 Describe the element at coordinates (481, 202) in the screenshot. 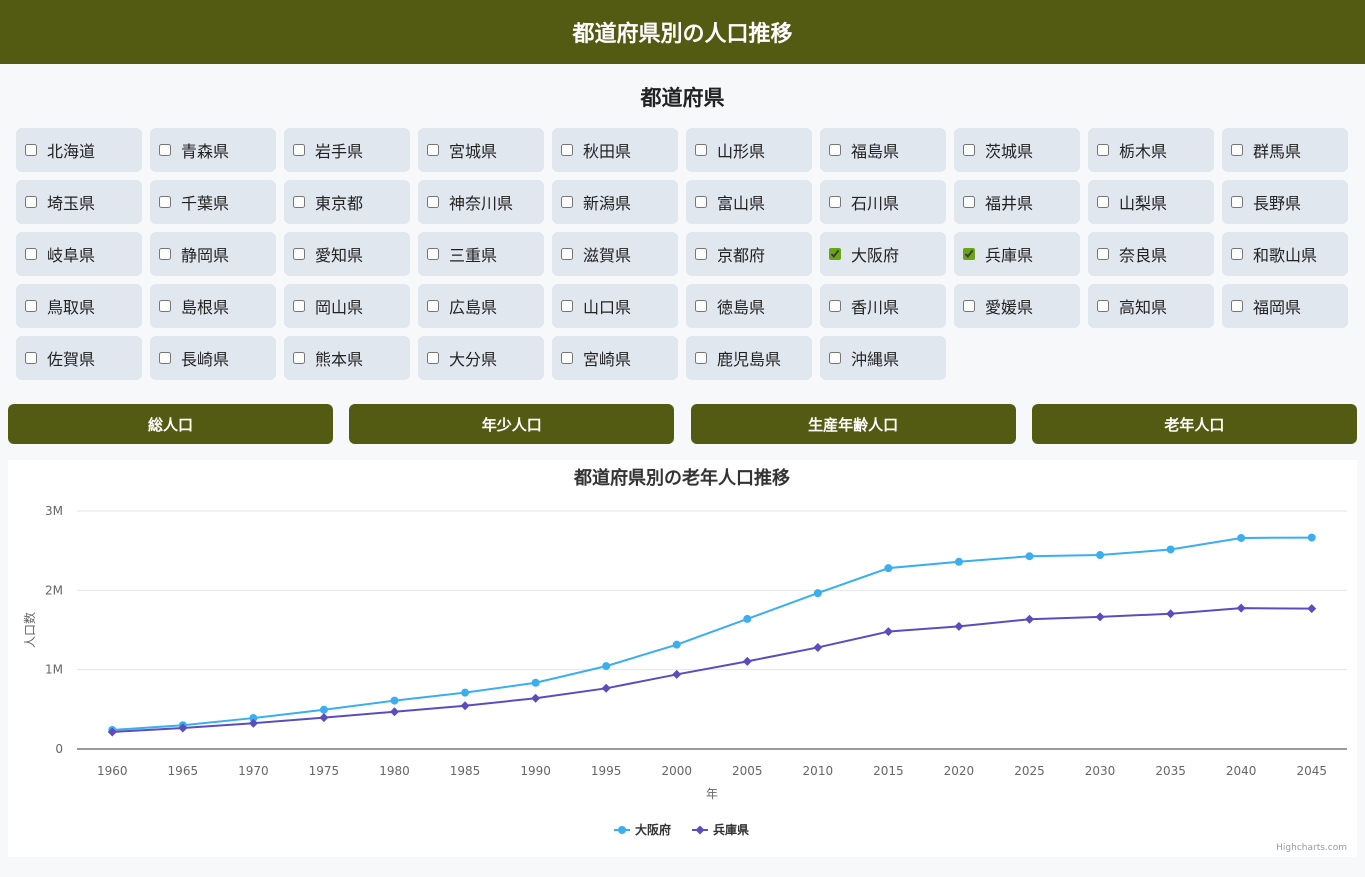

I see `prefecture-option: 神奈川県` at that location.